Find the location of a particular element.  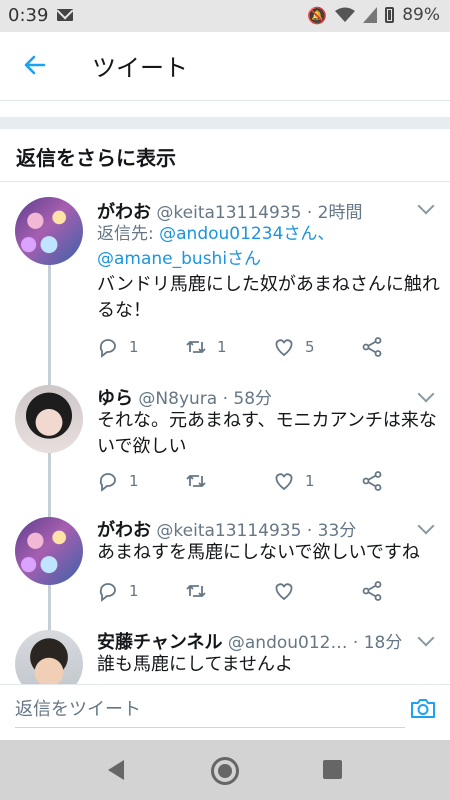

nav-home-icon is located at coordinates (225, 771).